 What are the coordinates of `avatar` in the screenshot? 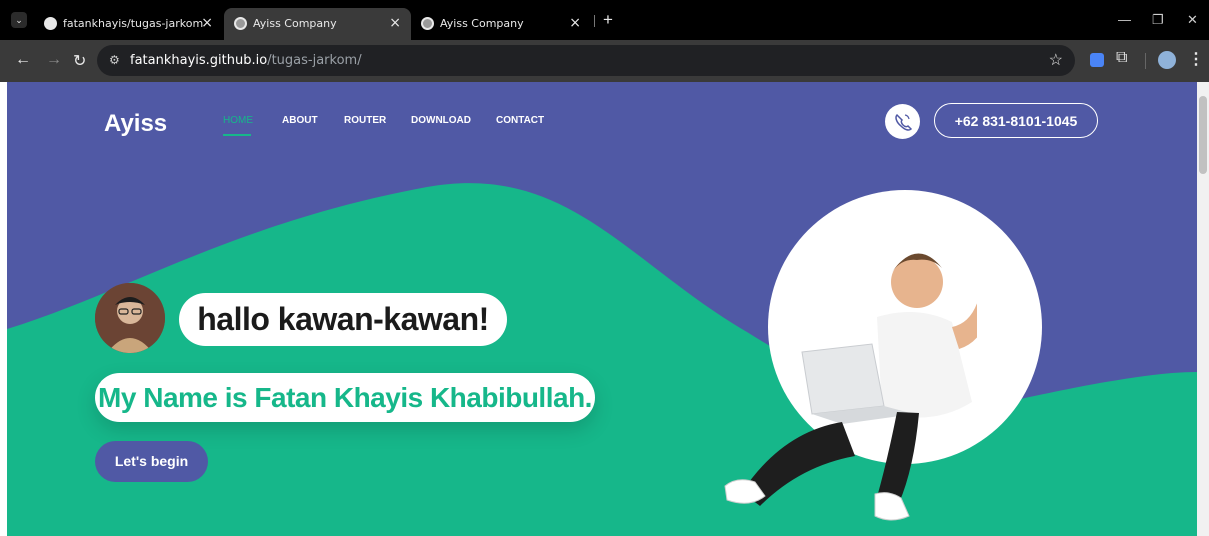 It's located at (130, 318).